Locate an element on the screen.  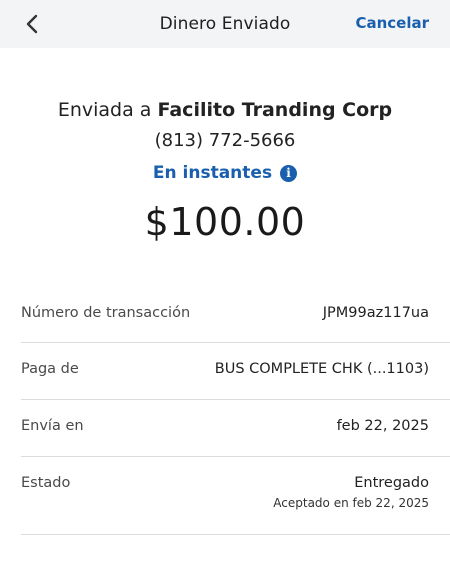
detail-row-paid-from: Paga de BUS COMPLETE CHK (...1103) is located at coordinates (235, 371).